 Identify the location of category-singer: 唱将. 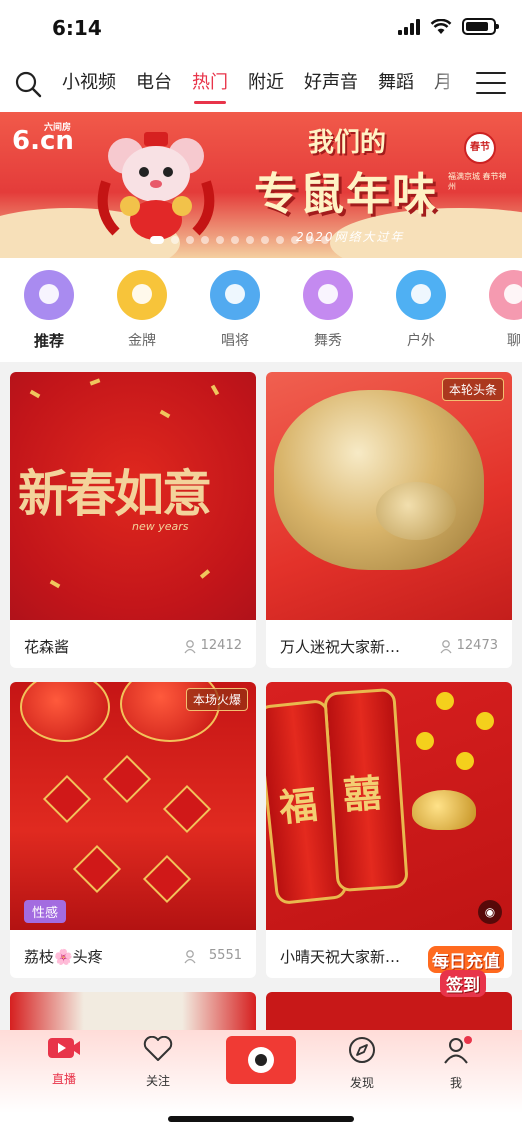
(235, 310).